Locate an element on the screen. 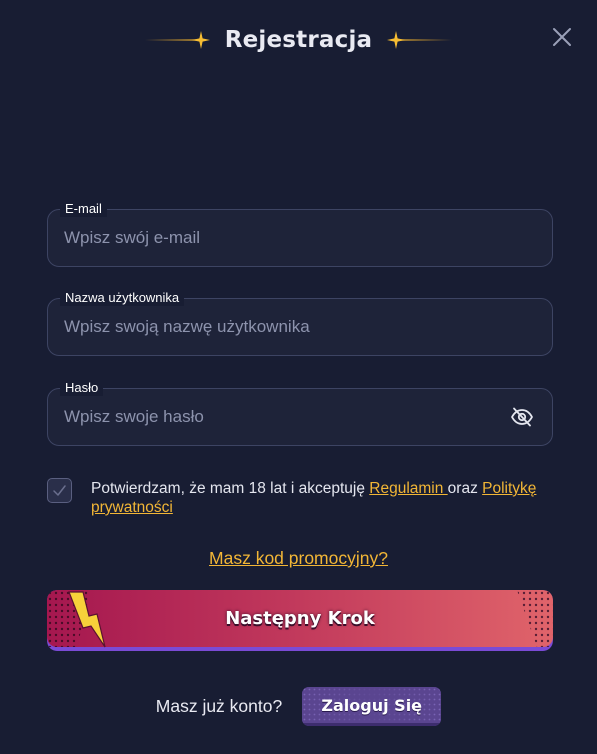 The height and width of the screenshot is (754, 597). next-step-label: Następny Krok is located at coordinates (300, 618).